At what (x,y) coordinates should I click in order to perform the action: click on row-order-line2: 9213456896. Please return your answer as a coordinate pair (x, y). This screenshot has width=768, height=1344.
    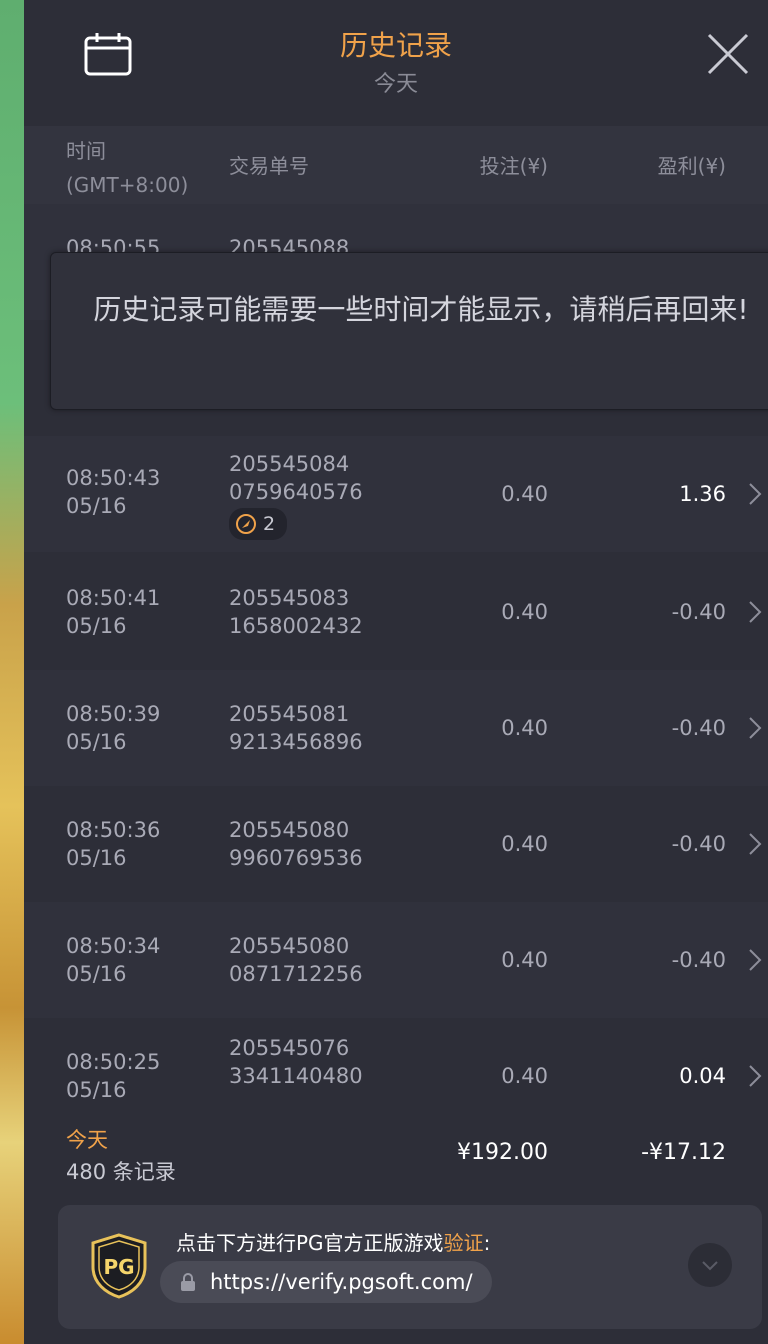
    Looking at the image, I should click on (296, 742).